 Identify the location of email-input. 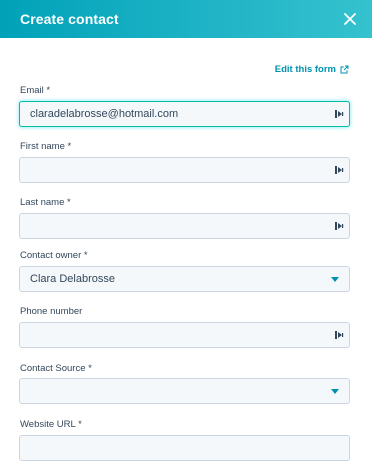
(175, 114).